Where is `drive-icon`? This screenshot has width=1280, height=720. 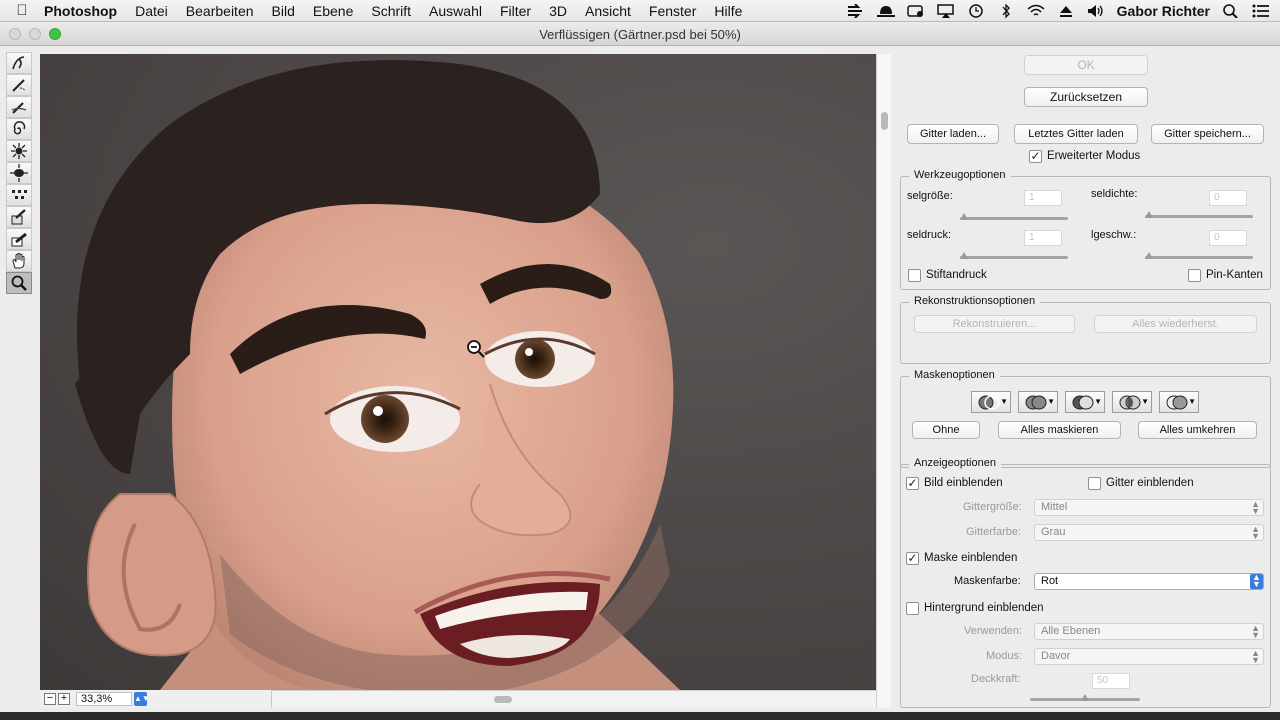
drive-icon is located at coordinates (915, 11).